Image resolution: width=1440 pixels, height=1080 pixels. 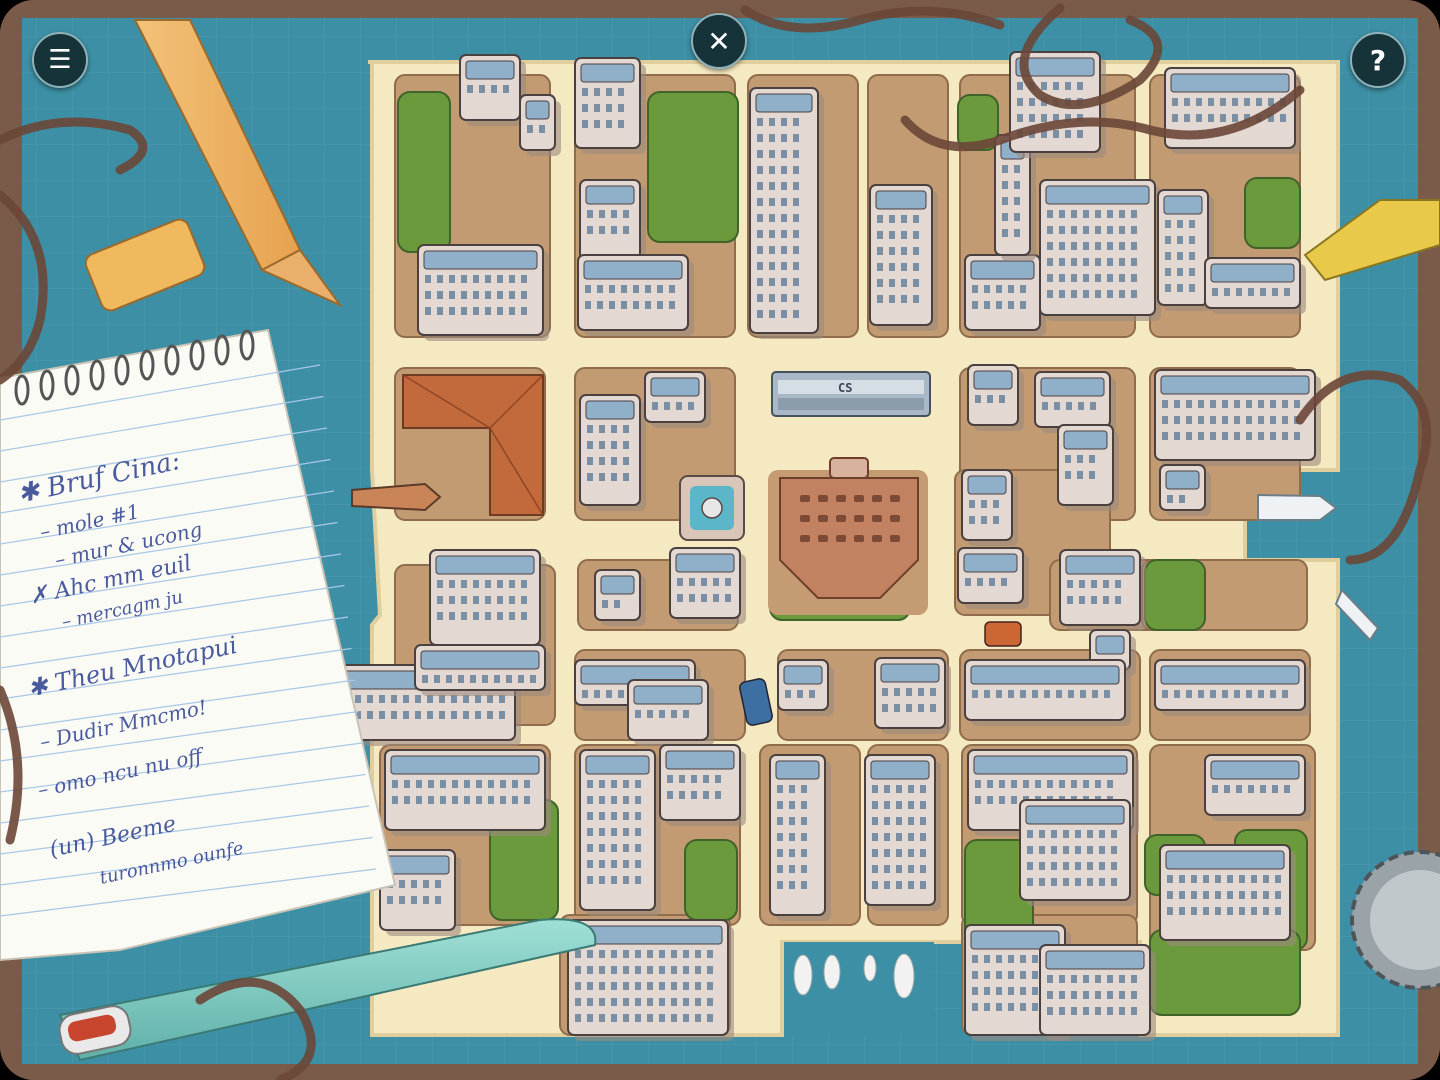 I want to click on menu-button: ☰, so click(x=60, y=60).